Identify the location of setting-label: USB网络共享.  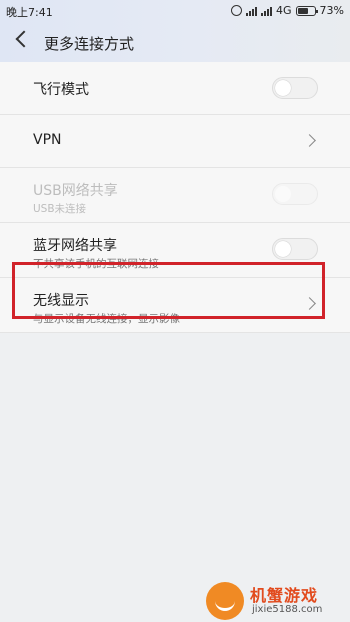
(75, 191).